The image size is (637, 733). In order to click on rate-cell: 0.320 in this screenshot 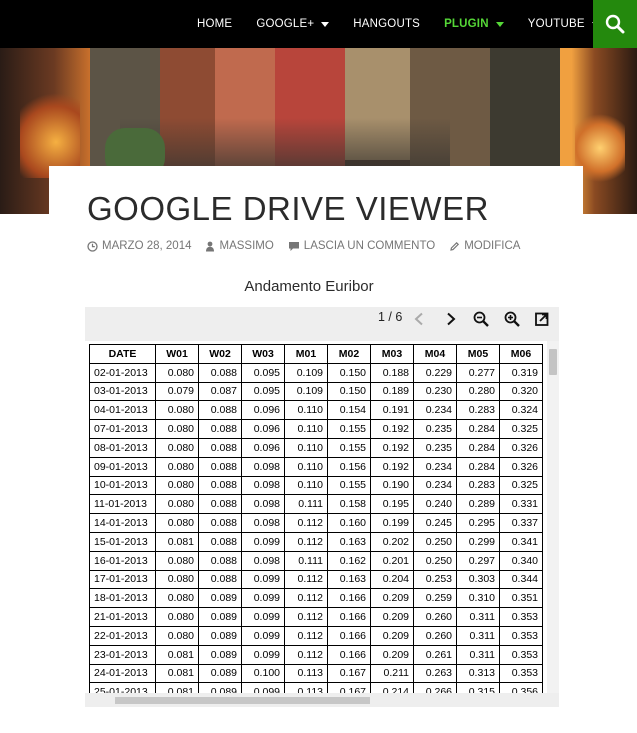, I will do `click(521, 391)`.